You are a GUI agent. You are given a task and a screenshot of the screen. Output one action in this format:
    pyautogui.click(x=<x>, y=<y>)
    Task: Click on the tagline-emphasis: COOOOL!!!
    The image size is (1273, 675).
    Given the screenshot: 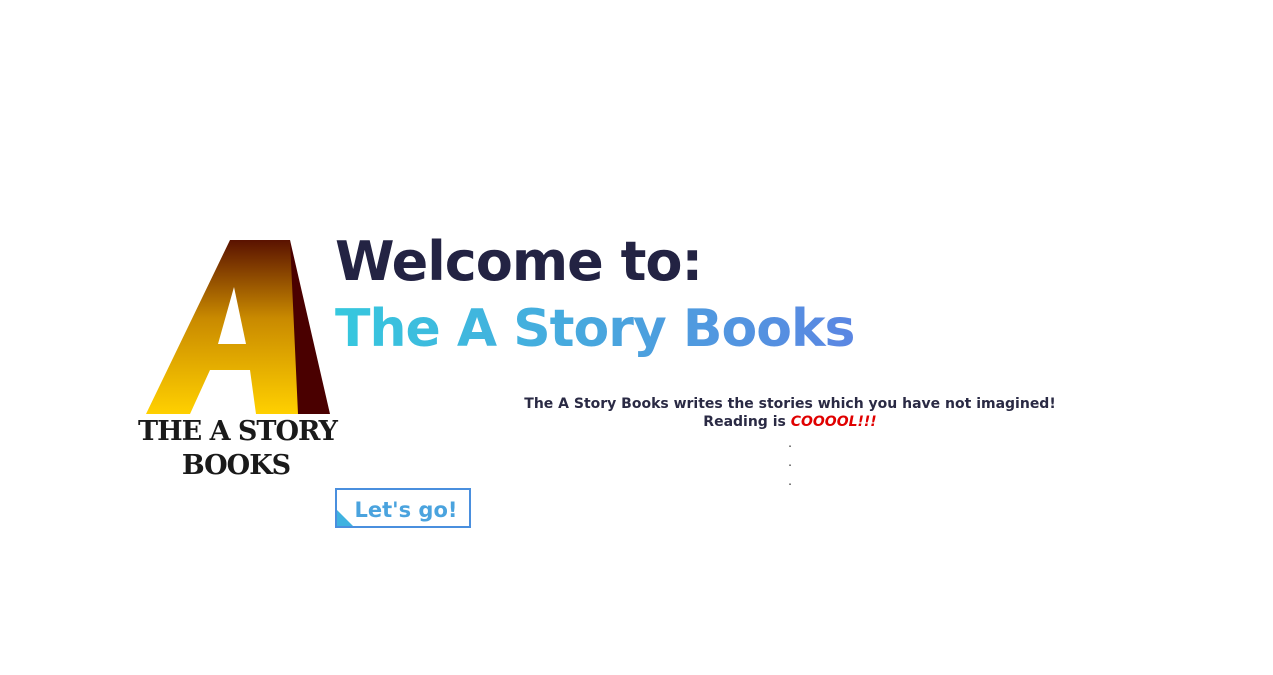 What is the action you would take?
    pyautogui.click(x=833, y=422)
    